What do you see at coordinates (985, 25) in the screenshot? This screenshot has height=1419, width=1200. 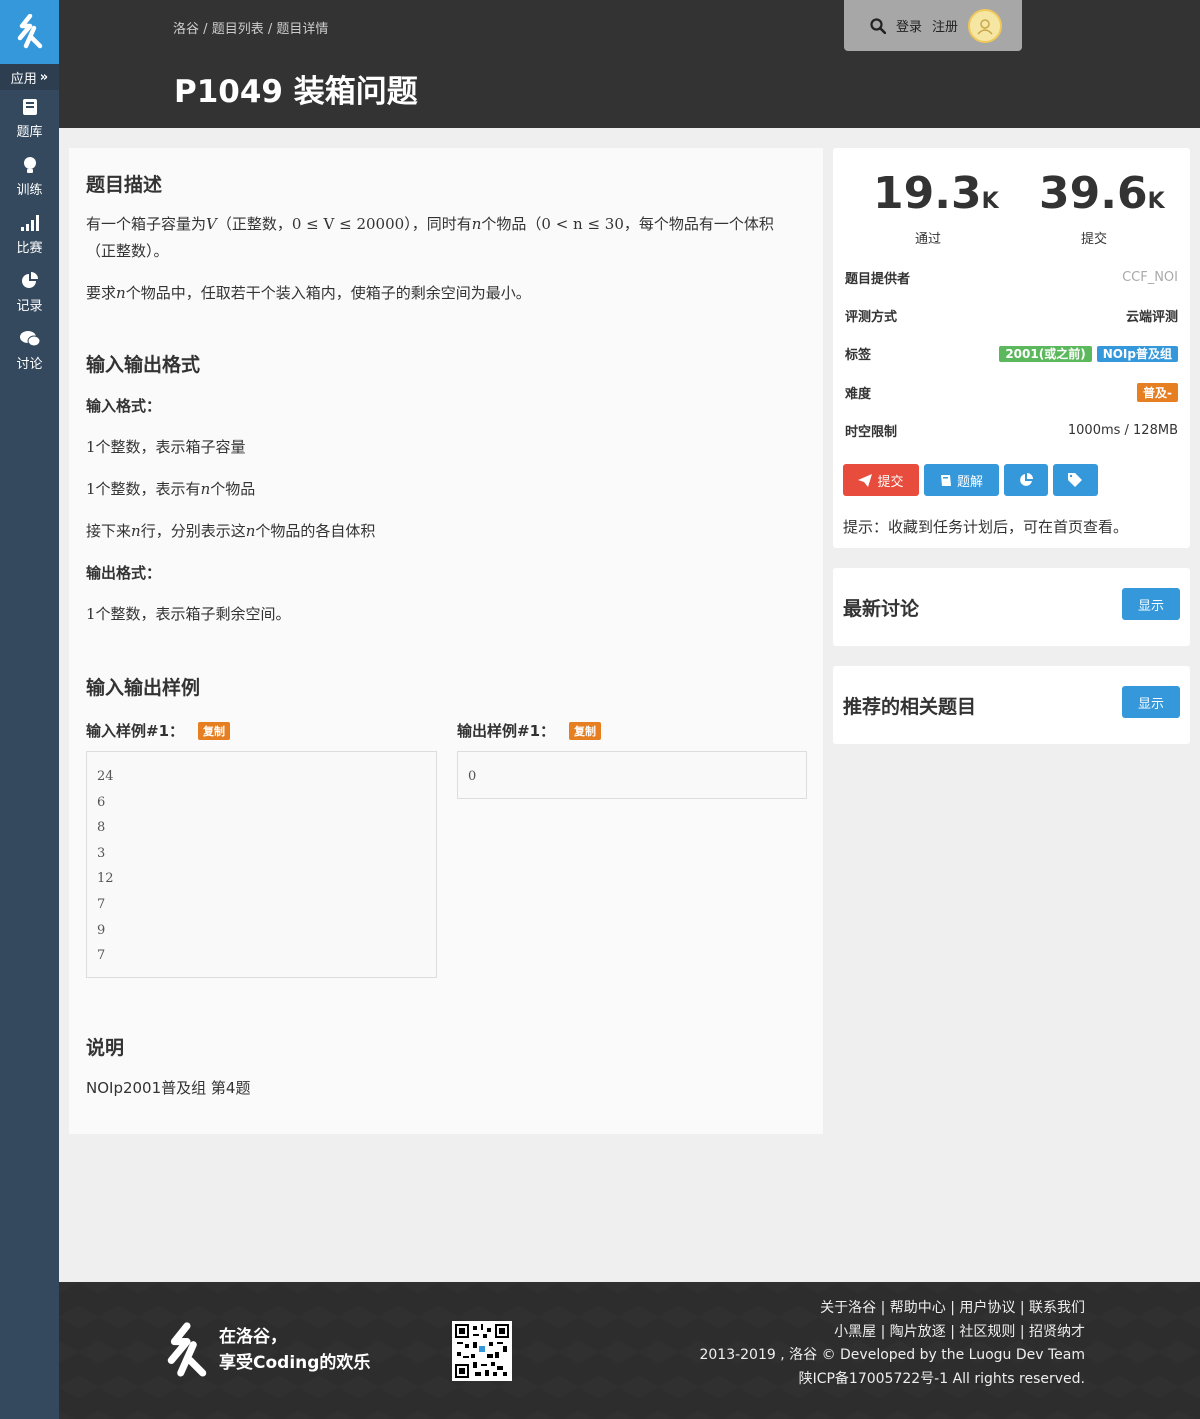 I see `avatar` at bounding box center [985, 25].